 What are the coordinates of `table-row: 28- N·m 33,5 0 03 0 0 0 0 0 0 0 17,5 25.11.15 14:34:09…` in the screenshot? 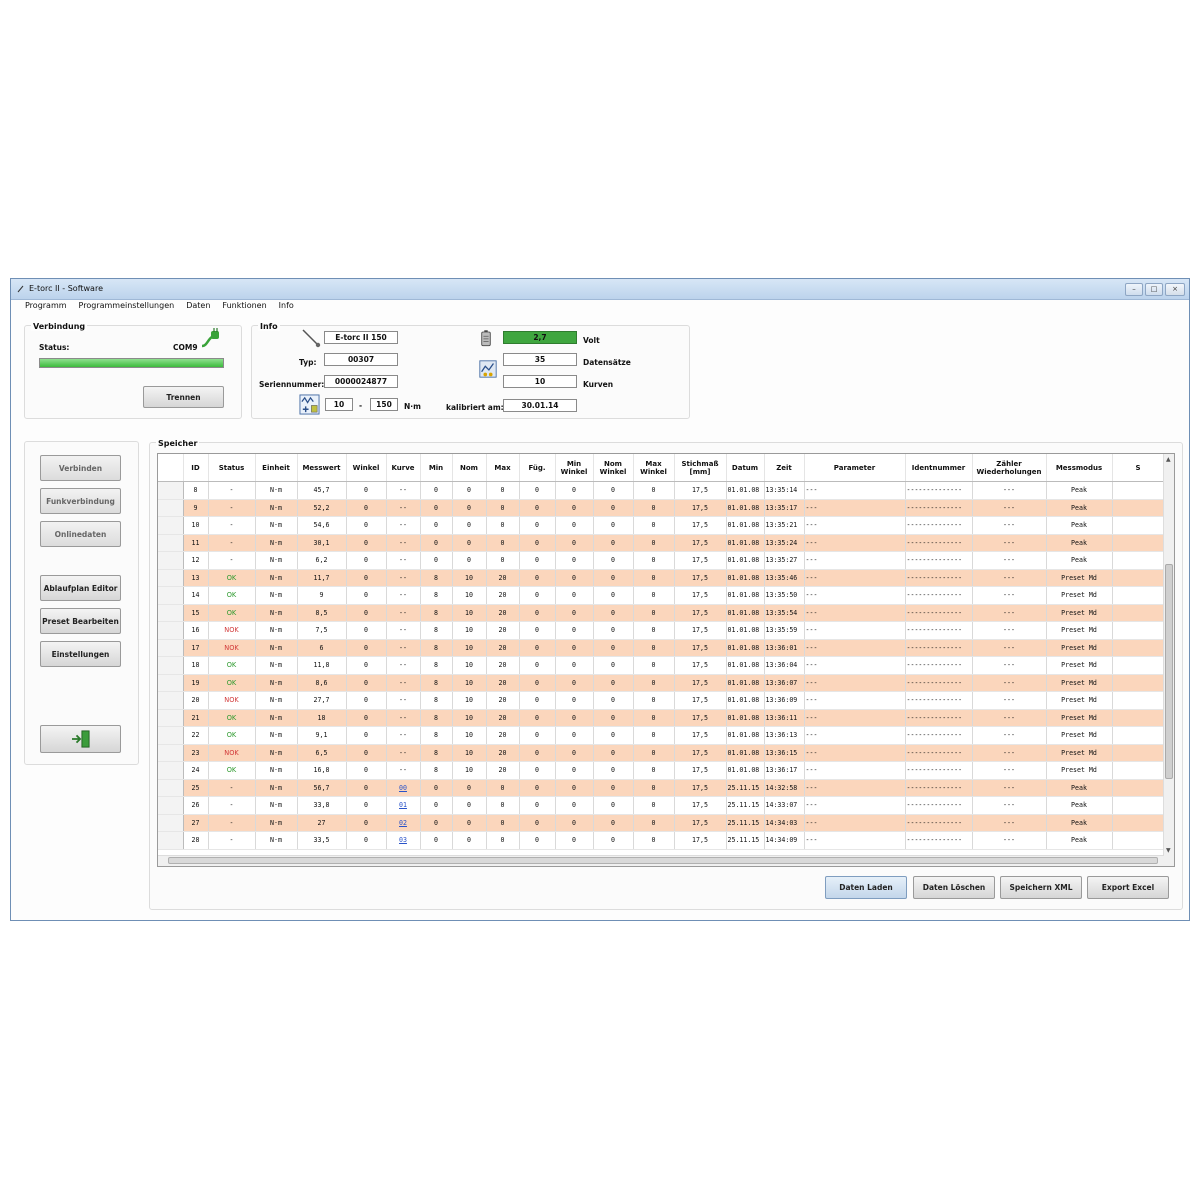 It's located at (661, 840).